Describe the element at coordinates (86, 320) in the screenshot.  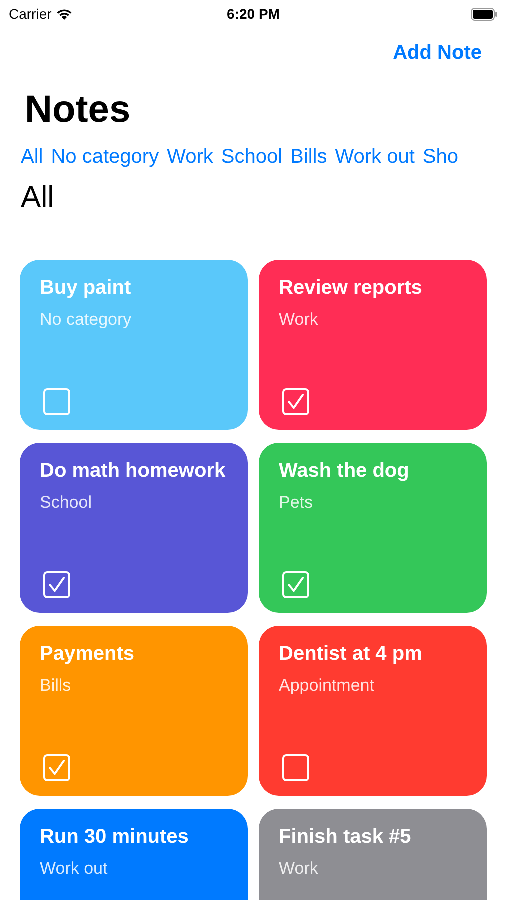
I see `note-category: No category` at that location.